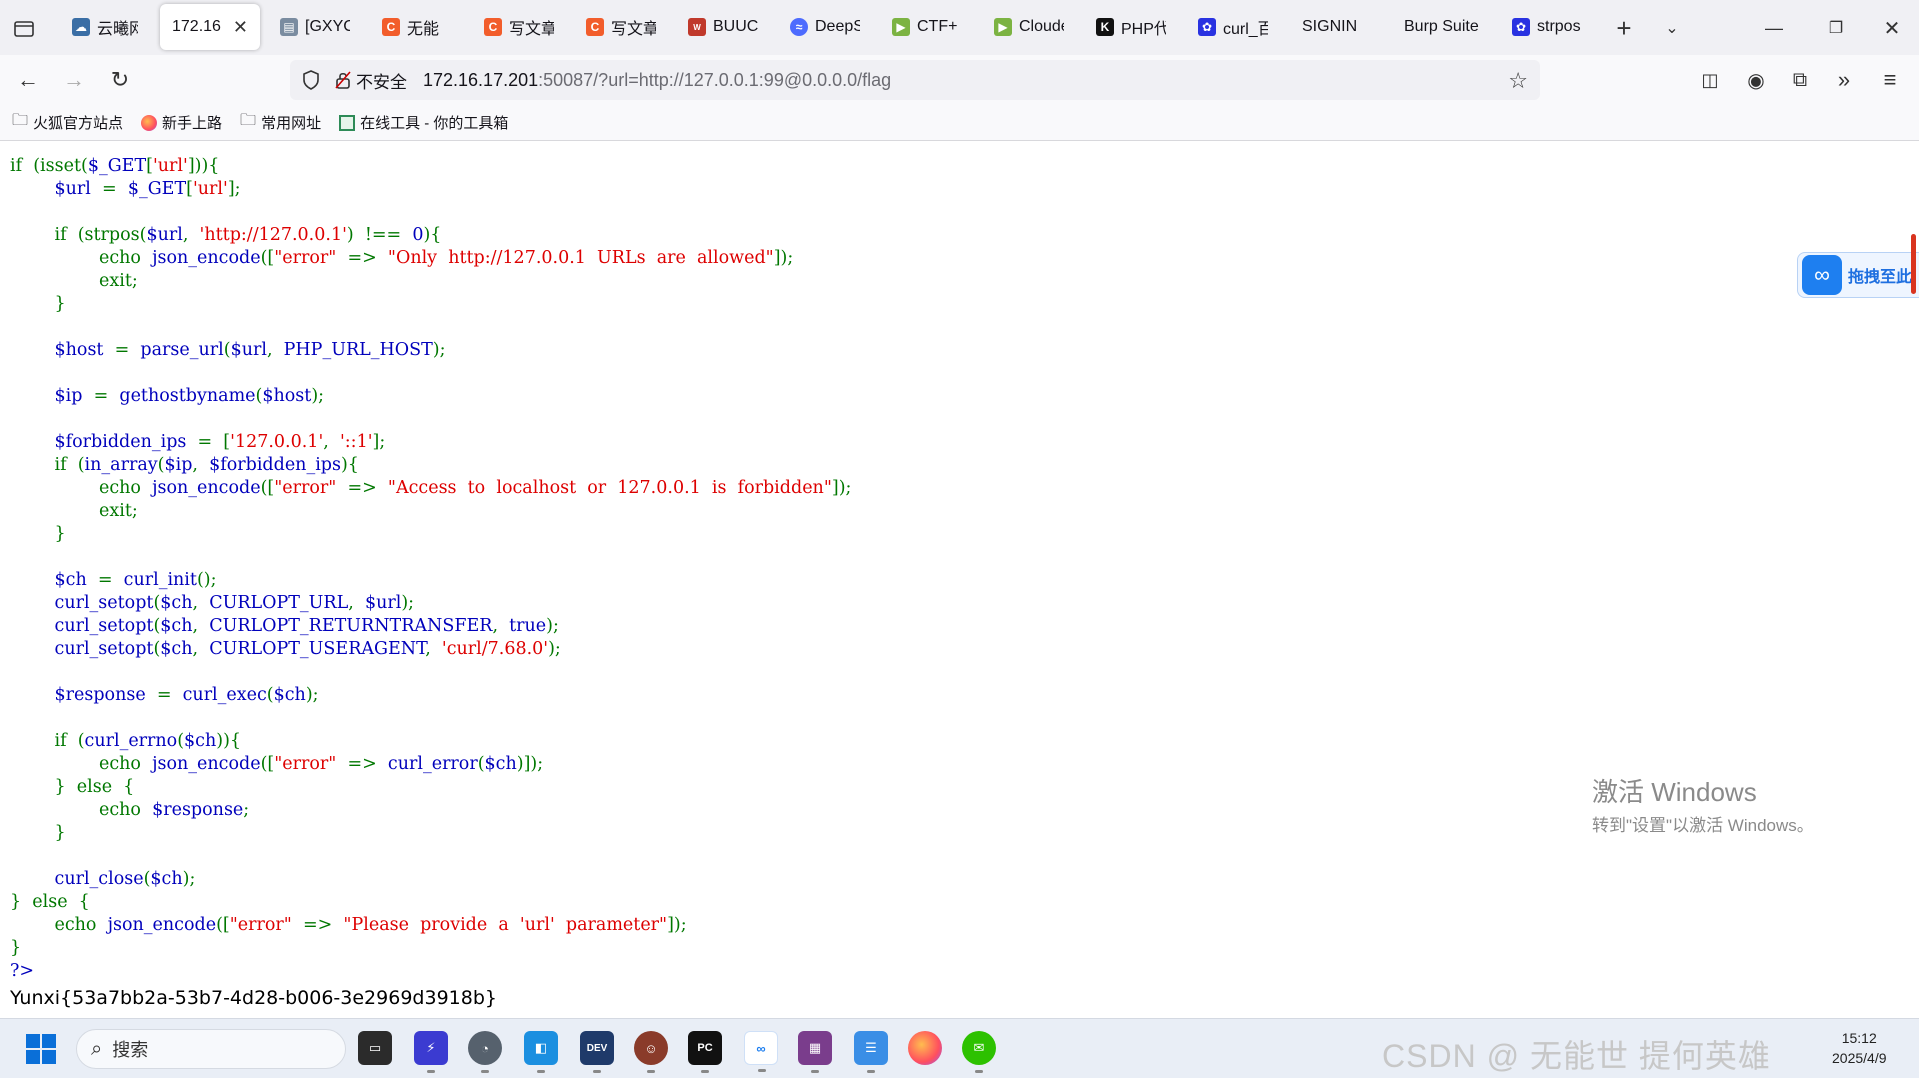  I want to click on tab-buuctf: W BUUCT, so click(723, 27).